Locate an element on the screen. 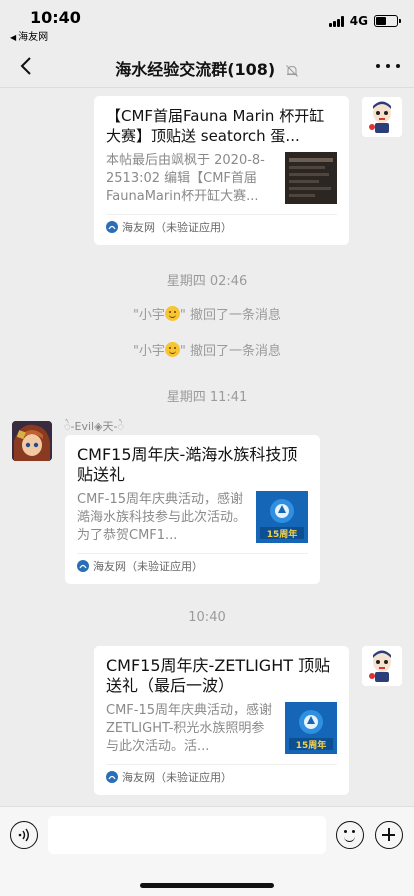  sender-avatar is located at coordinates (32, 441).